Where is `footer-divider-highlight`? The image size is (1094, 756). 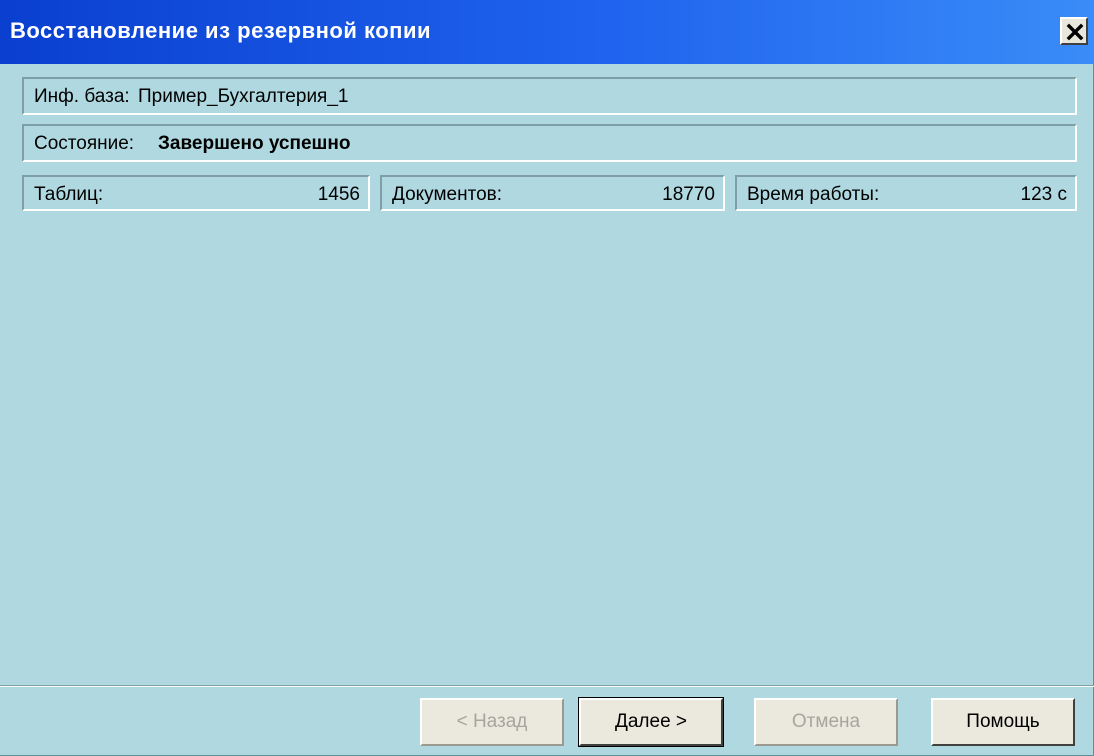 footer-divider-highlight is located at coordinates (547, 686).